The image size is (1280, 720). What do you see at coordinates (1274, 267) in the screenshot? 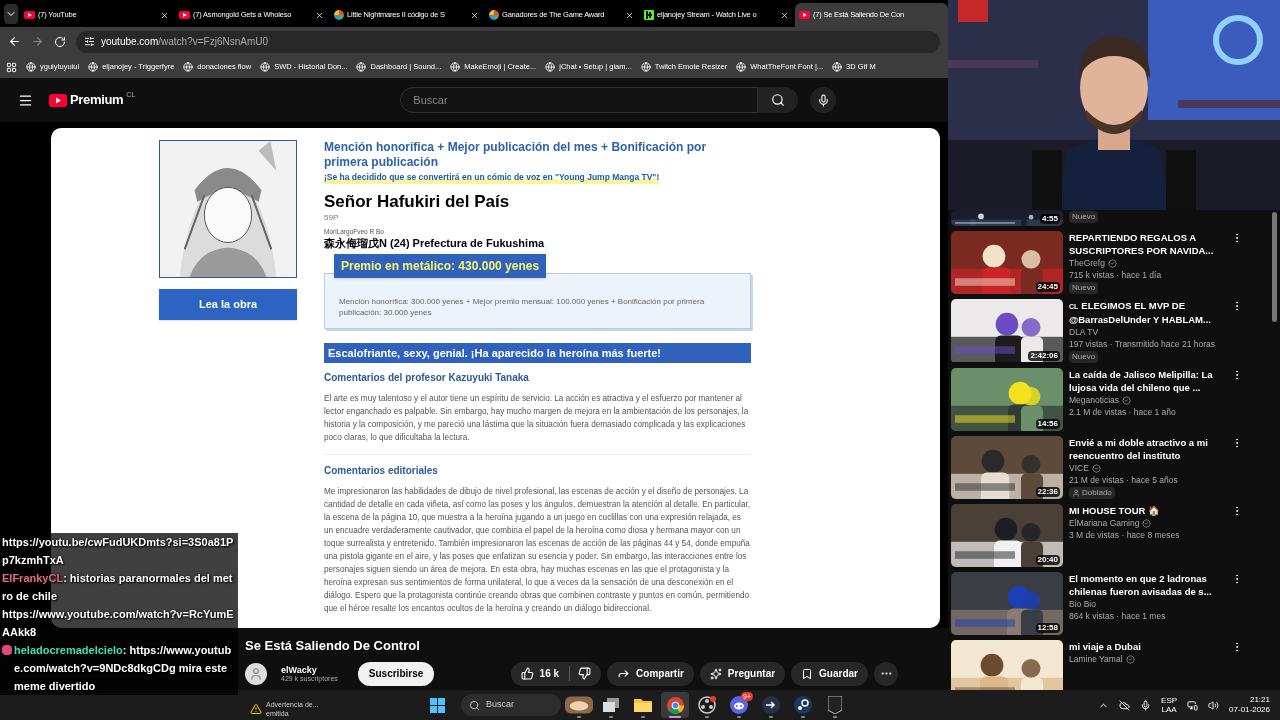
I see `scrollbar-thumb` at bounding box center [1274, 267].